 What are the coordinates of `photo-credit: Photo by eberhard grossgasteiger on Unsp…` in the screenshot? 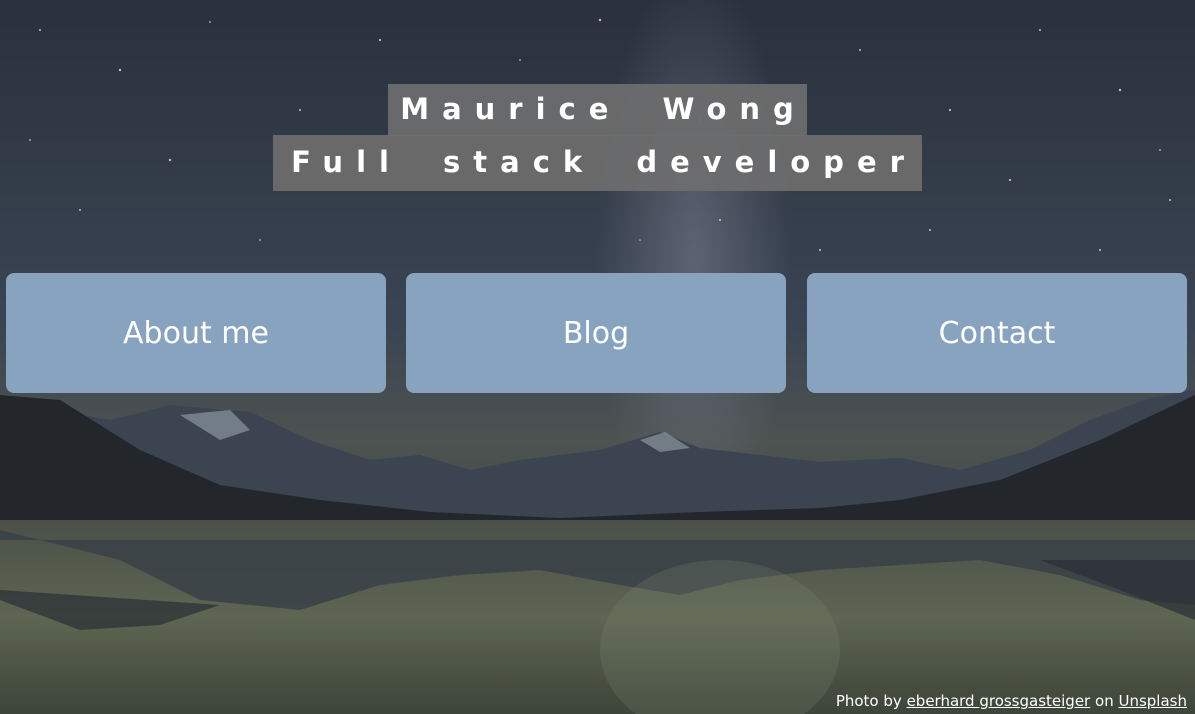 It's located at (1011, 701).